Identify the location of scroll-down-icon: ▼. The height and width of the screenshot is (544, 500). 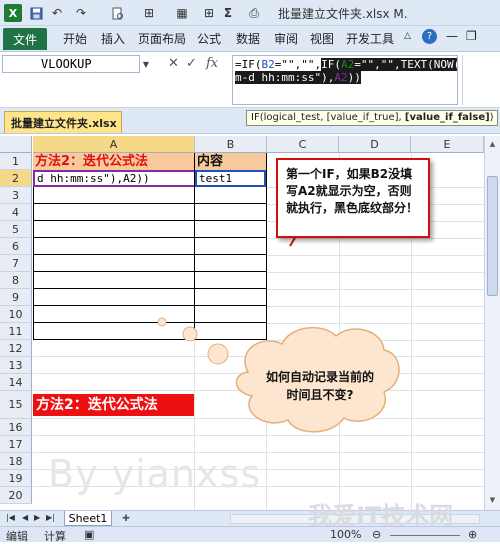
(492, 500).